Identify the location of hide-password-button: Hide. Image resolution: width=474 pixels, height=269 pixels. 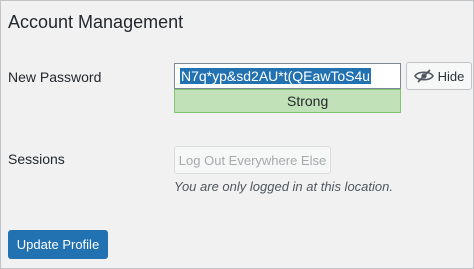
(439, 76).